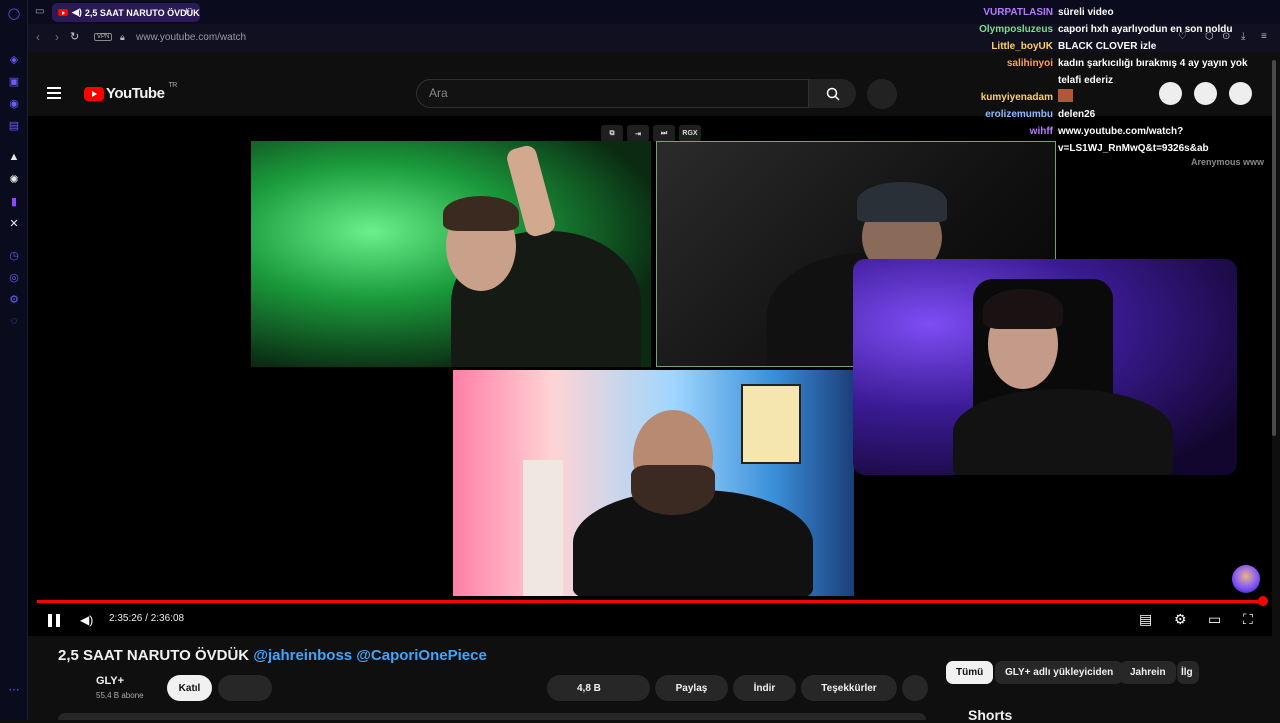  What do you see at coordinates (1112, 114) in the screenshot?
I see `chat-message: erolizemumbu delen26` at bounding box center [1112, 114].